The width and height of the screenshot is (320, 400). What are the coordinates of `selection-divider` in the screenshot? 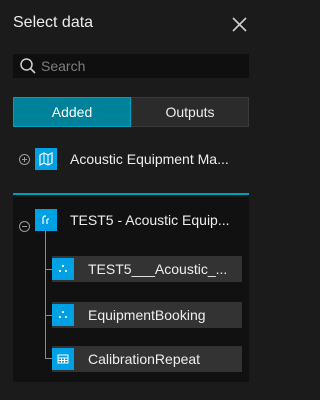 It's located at (131, 194).